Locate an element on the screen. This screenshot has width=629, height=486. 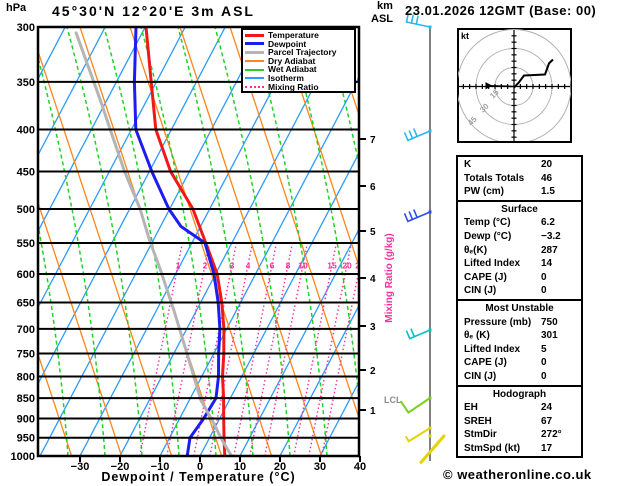
stat-label: SREH is located at coordinates (478, 421).